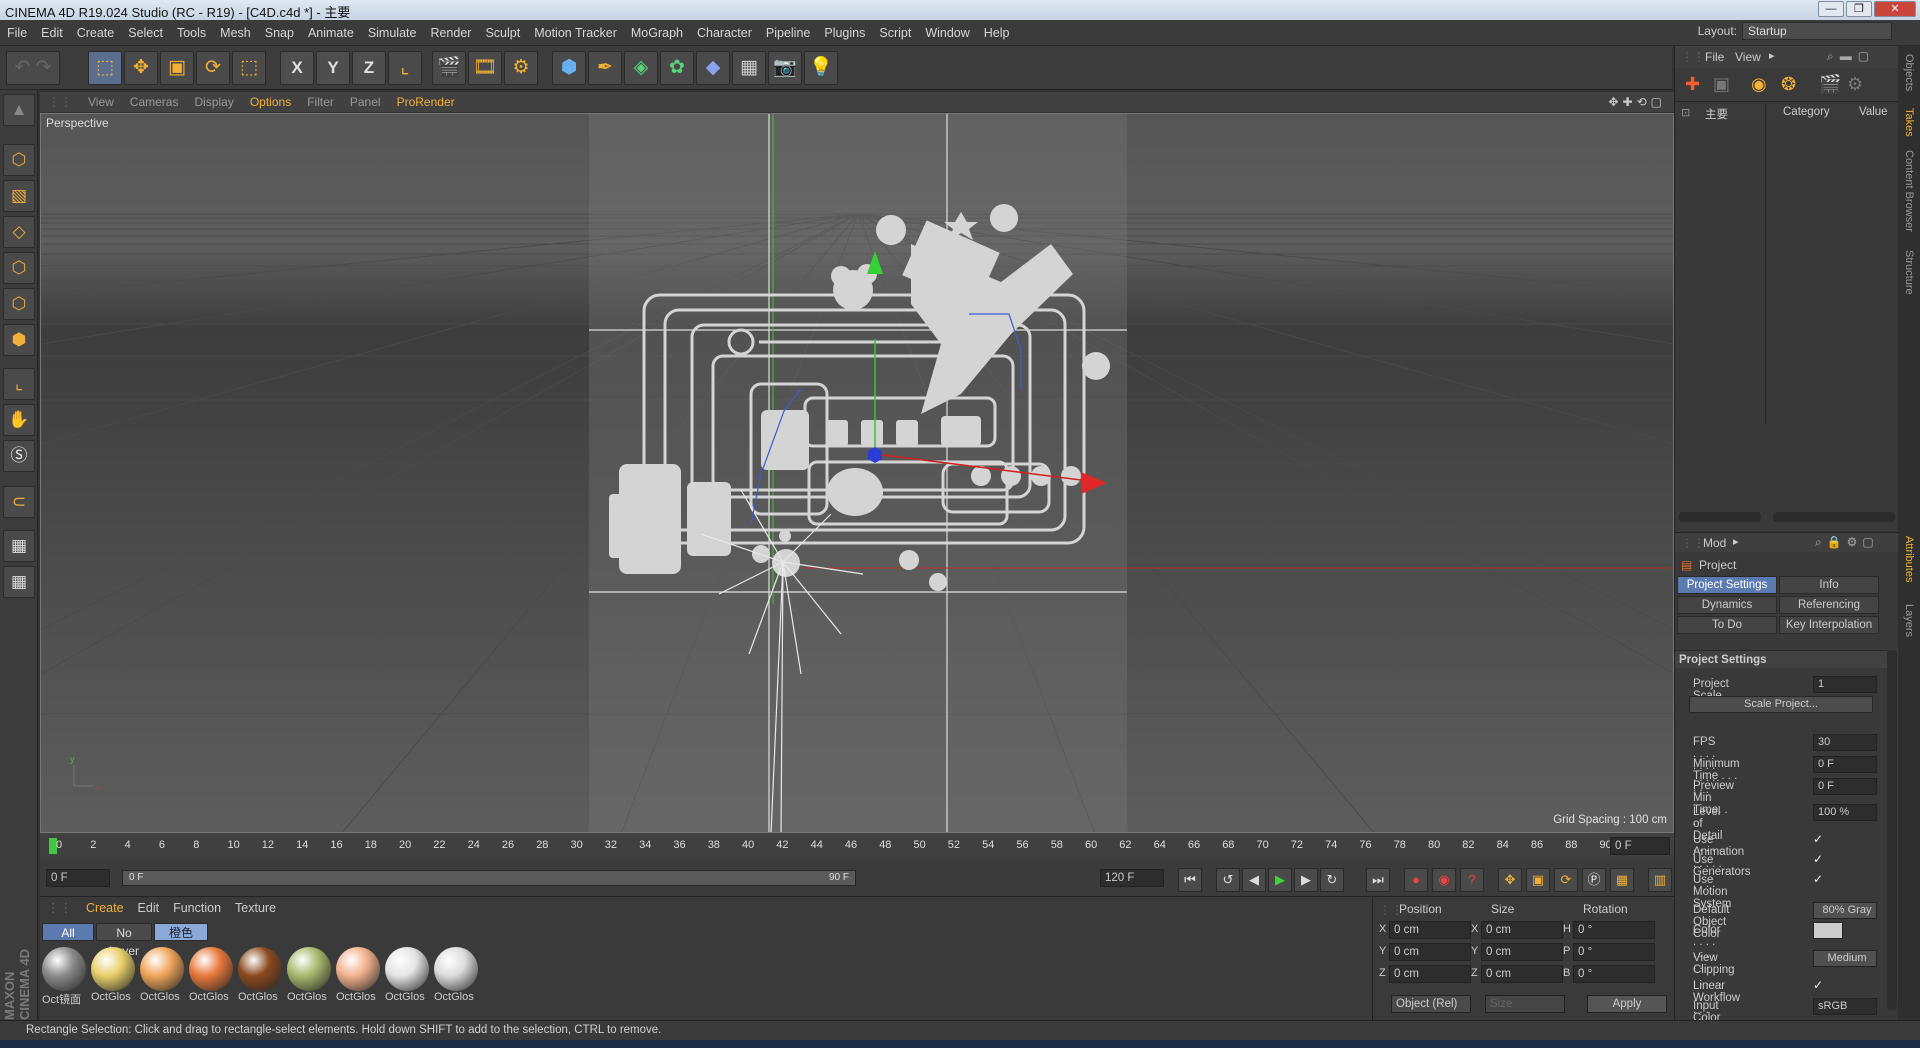 Image resolution: width=1920 pixels, height=1048 pixels. Describe the element at coordinates (1772, 55) in the screenshot. I see `om-more-icon: ▸` at that location.